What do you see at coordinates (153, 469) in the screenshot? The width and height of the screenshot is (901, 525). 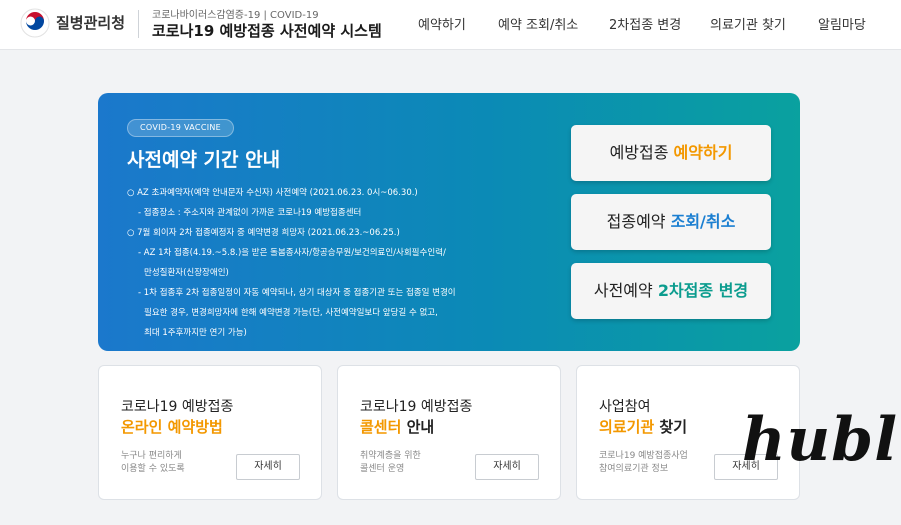 I see `card-desc-line2: 이용할 수 있도록` at bounding box center [153, 469].